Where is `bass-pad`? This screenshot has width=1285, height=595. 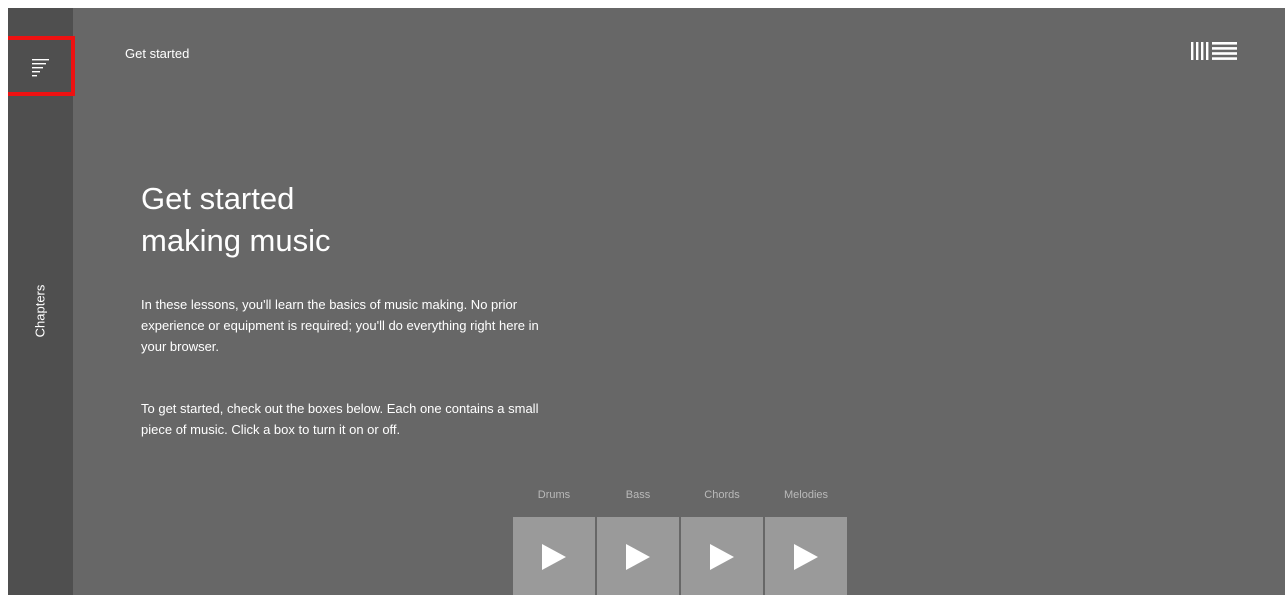 bass-pad is located at coordinates (638, 556).